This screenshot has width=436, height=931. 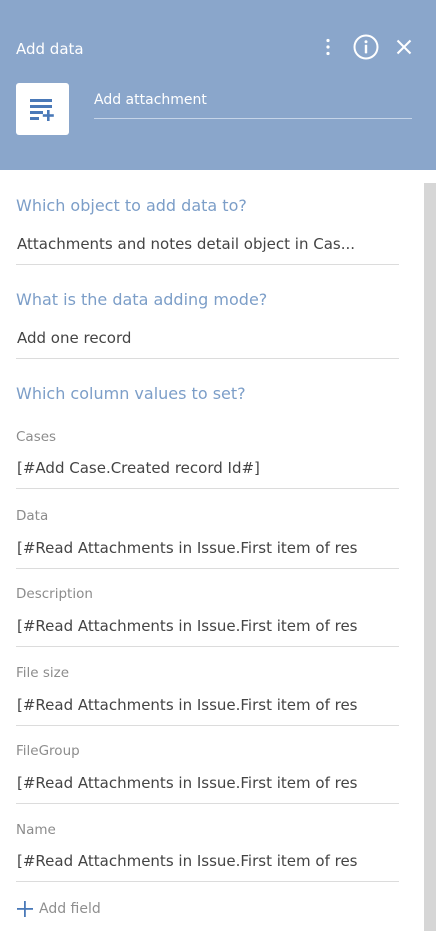 I want to click on element-caption-input: Add attachment, so click(x=253, y=103).